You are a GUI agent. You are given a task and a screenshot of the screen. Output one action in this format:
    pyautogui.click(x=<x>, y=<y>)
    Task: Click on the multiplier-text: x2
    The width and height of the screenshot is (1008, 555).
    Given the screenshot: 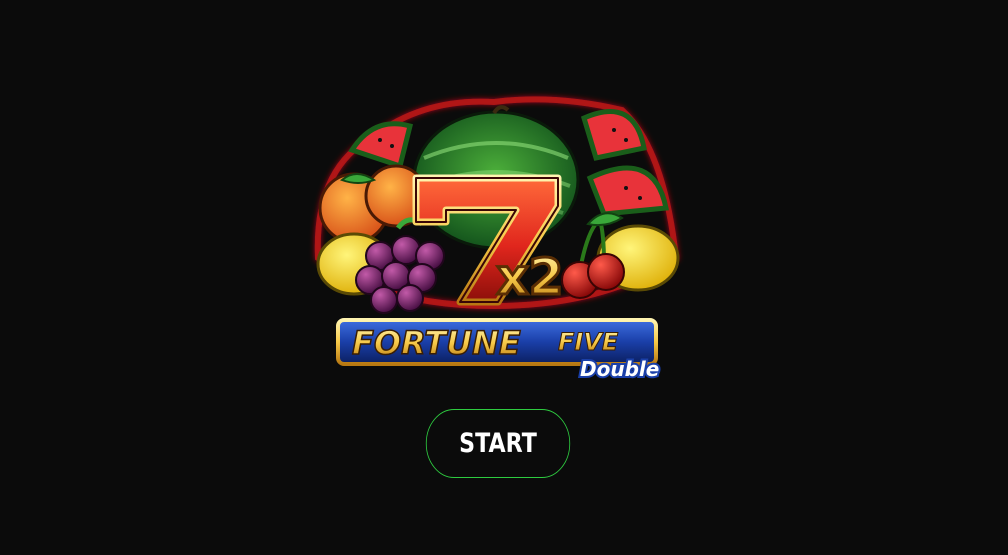 What is the action you would take?
    pyautogui.click(x=529, y=277)
    